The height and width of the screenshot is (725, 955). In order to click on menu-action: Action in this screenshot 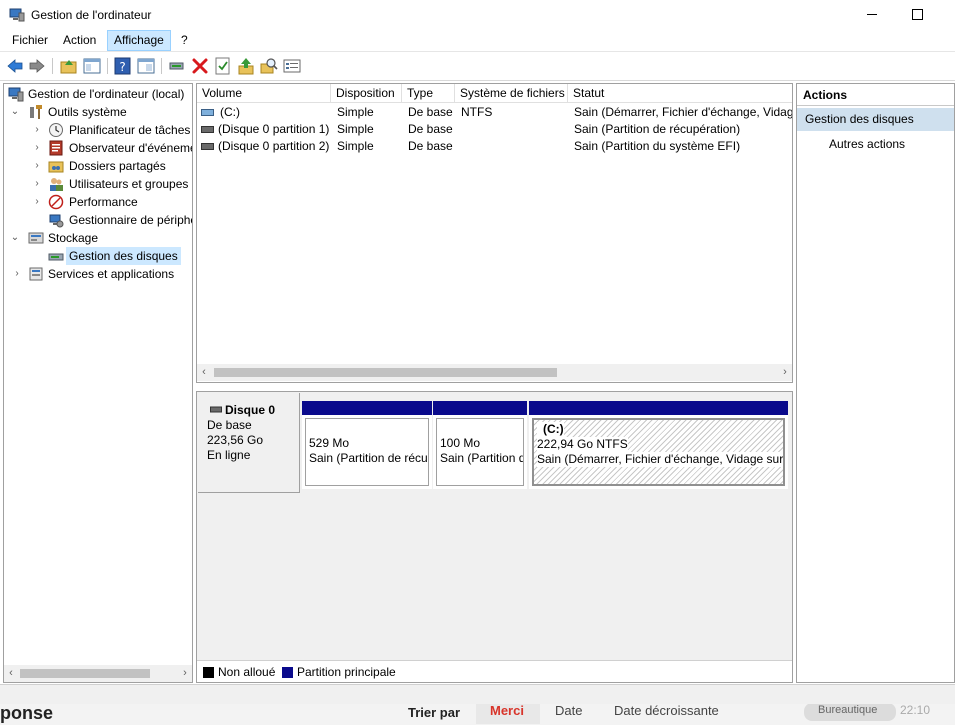, I will do `click(79, 40)`.